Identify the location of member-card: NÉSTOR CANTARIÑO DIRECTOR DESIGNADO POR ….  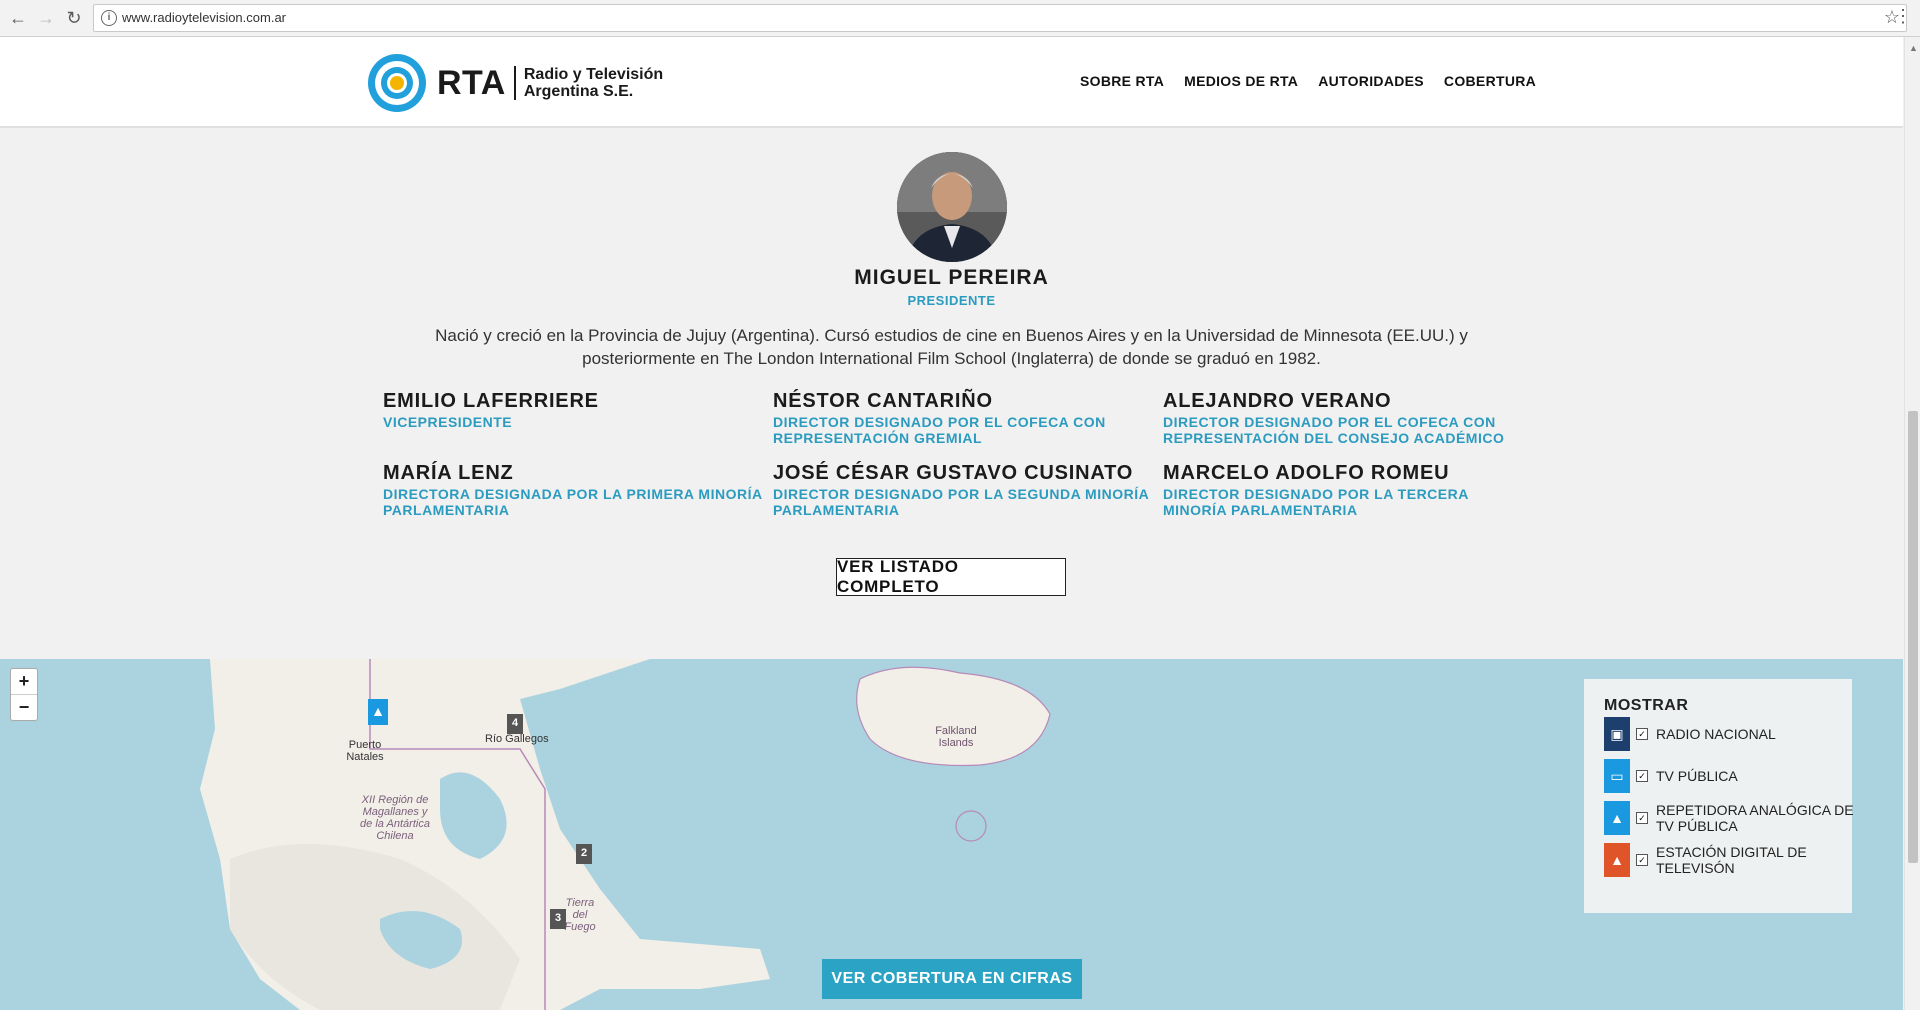
(968, 418).